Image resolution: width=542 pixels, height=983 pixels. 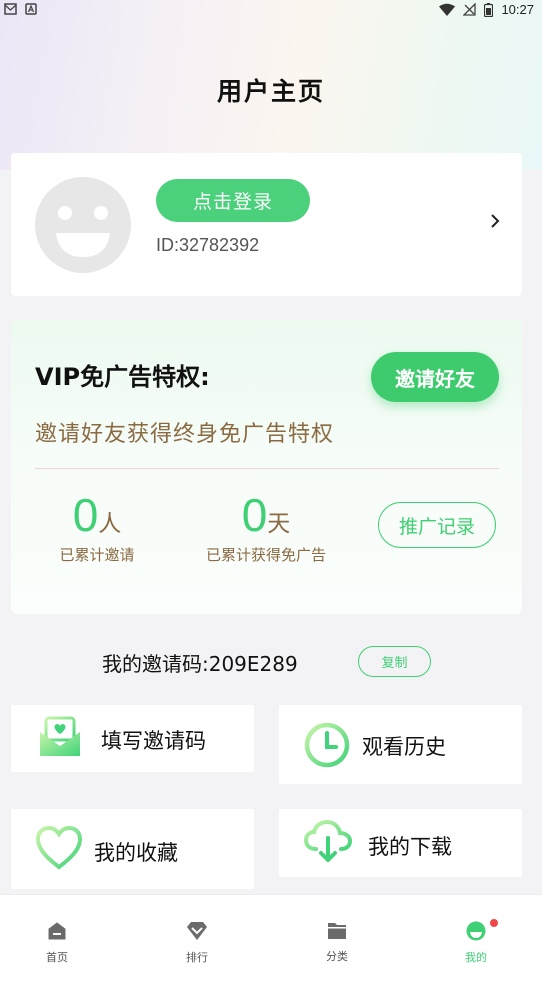 I want to click on notification-badge, so click(x=494, y=923).